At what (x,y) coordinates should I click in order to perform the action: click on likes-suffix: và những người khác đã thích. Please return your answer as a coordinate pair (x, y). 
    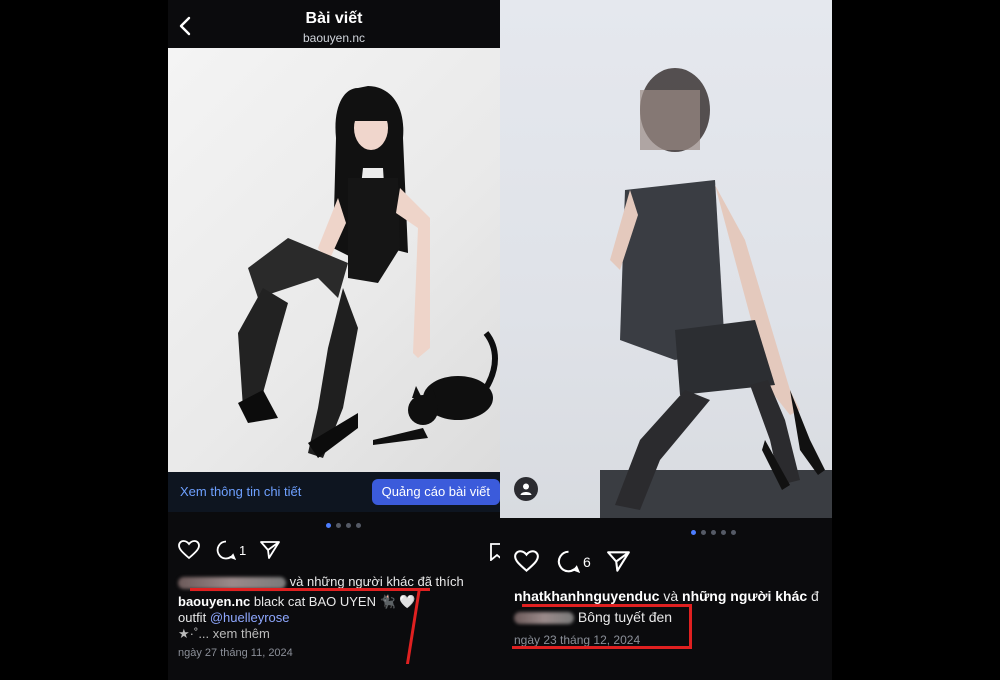
    Looking at the image, I should click on (376, 581).